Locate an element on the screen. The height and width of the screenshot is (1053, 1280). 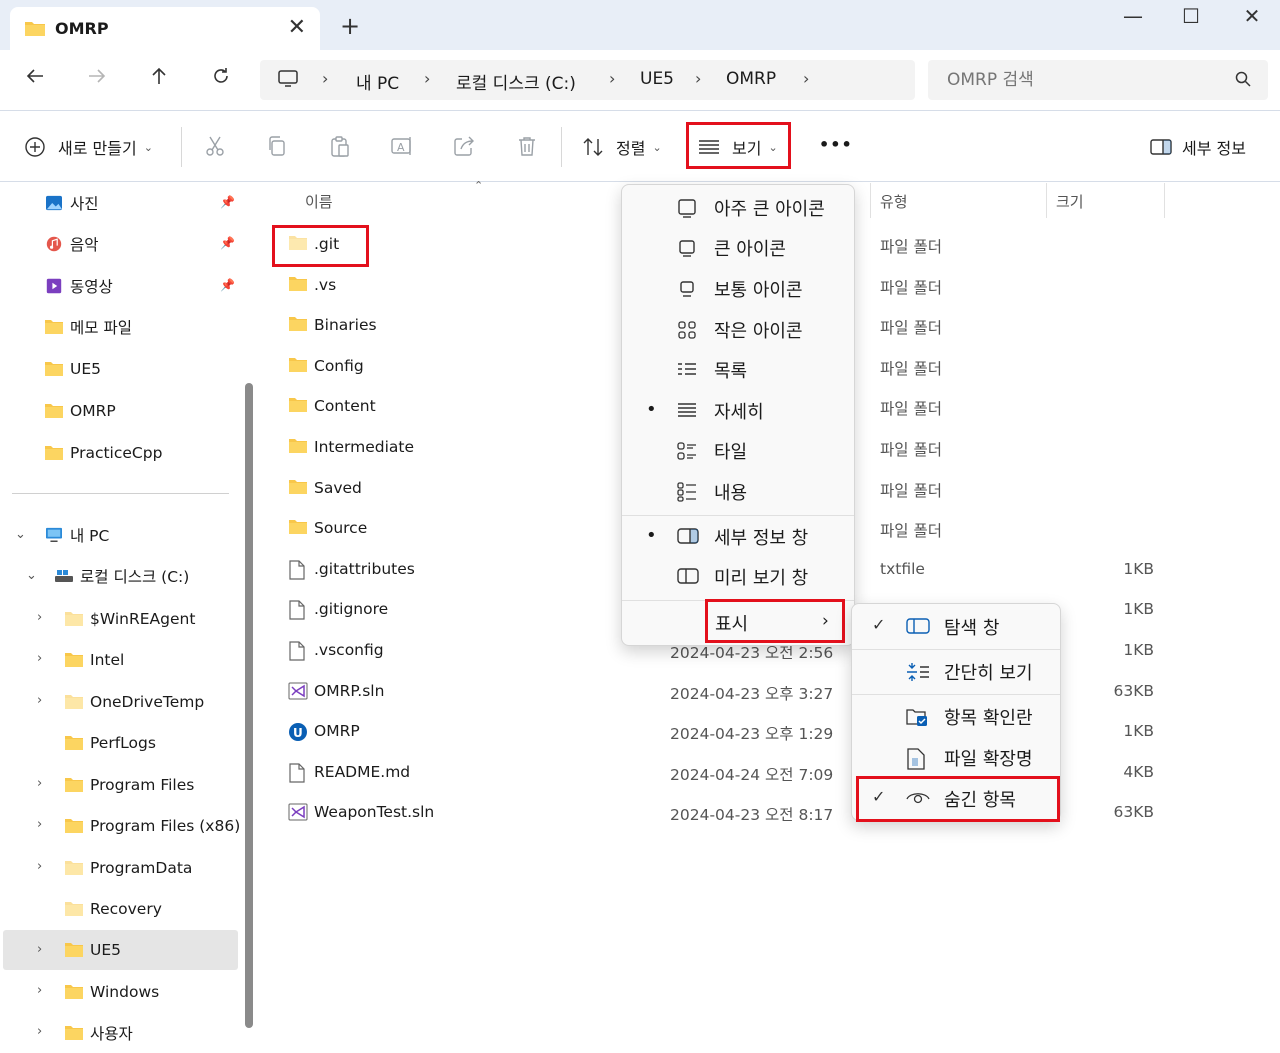
sidebar-item-memo: 메모 파일 is located at coordinates (88, 327).